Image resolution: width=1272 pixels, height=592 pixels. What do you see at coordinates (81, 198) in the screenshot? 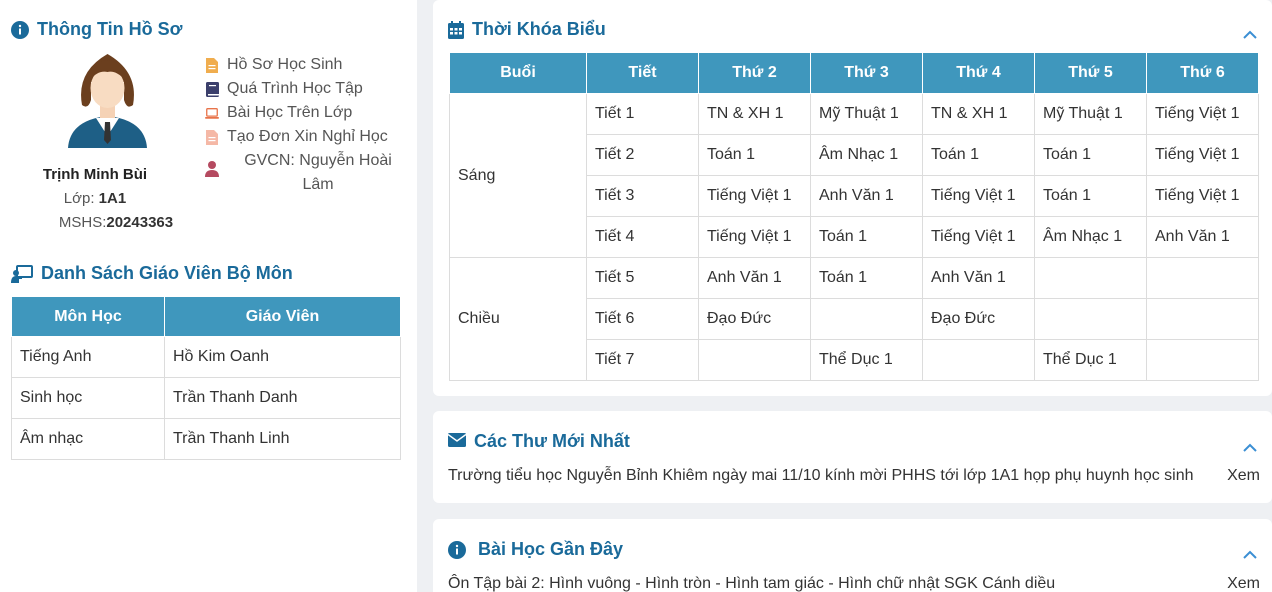
I see `class-label: Lớp:` at bounding box center [81, 198].